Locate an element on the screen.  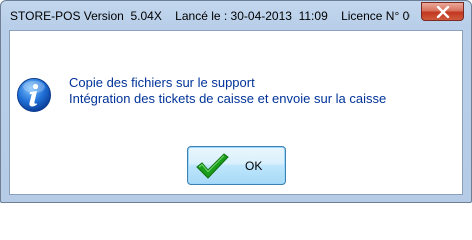
close-button is located at coordinates (442, 11).